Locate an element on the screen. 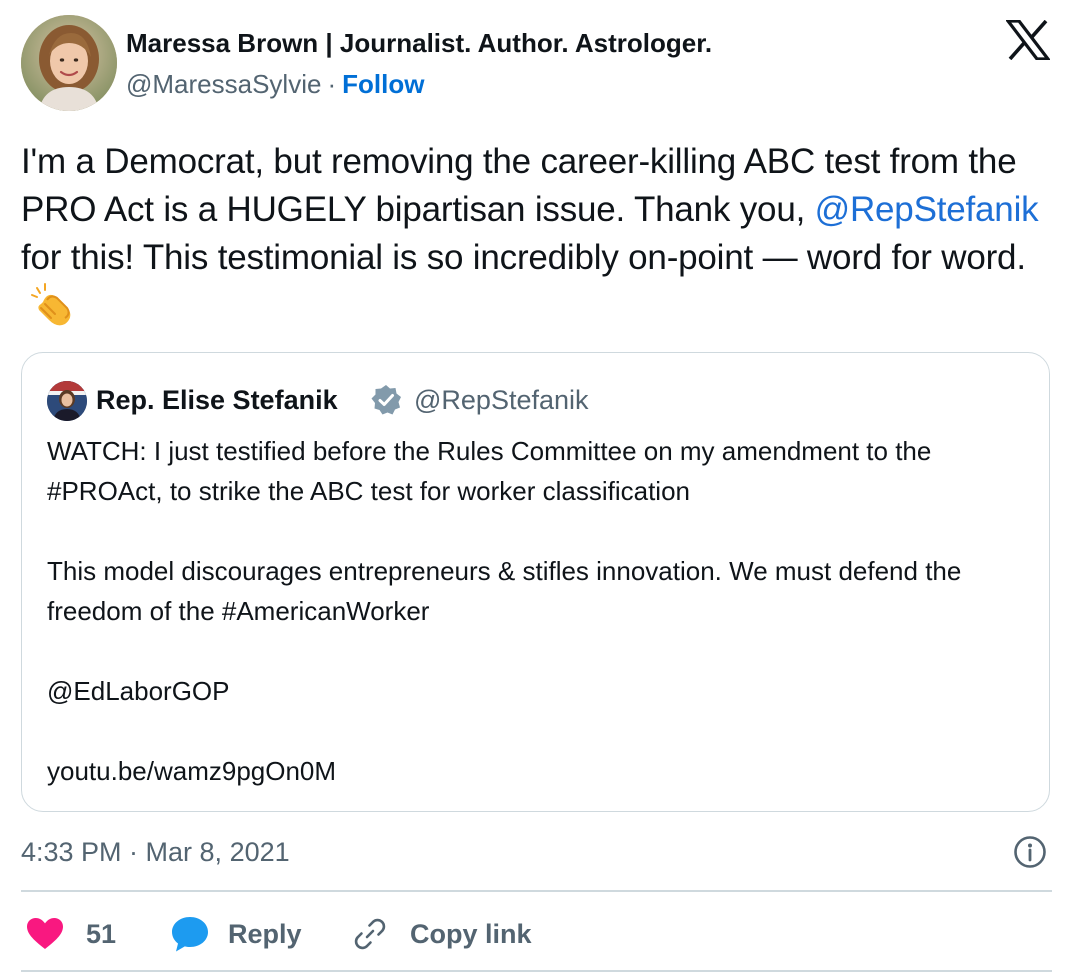  quoted-avatar-photo is located at coordinates (67, 401).